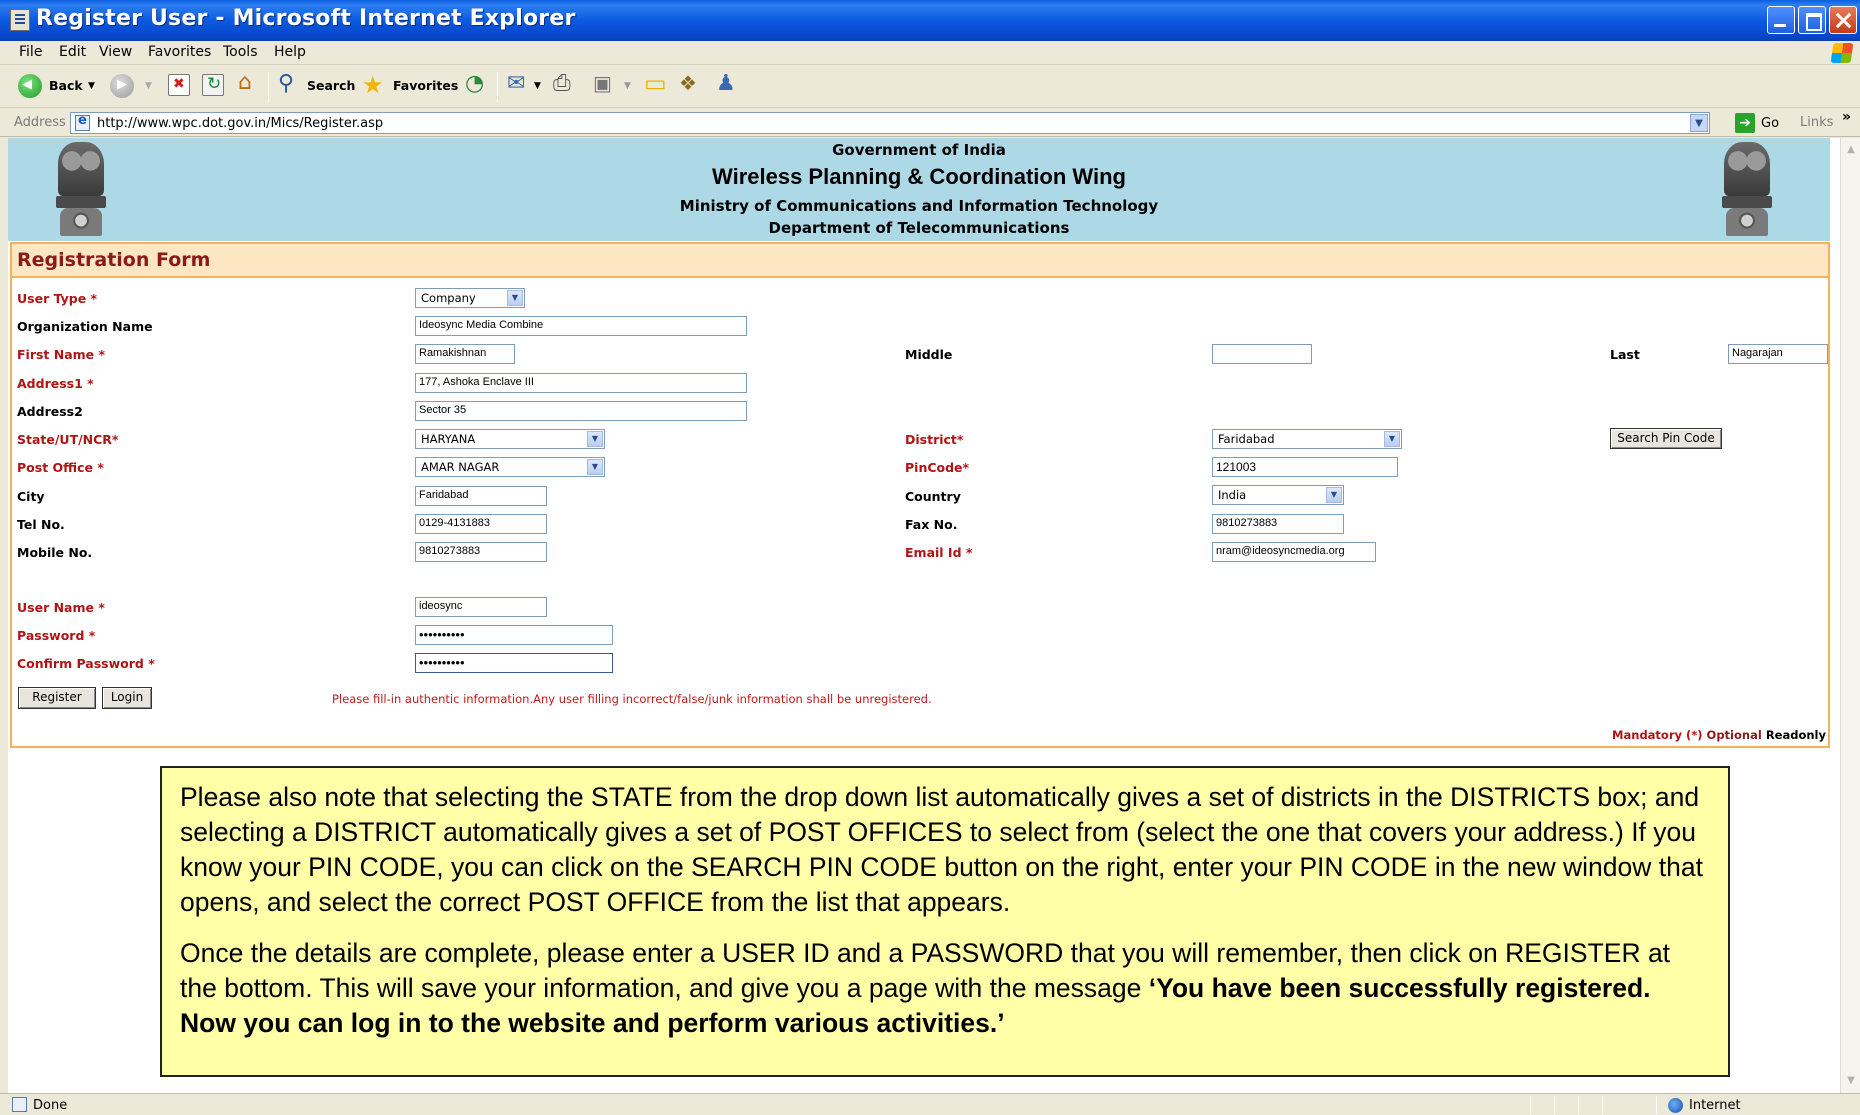 Image resolution: width=1860 pixels, height=1115 pixels. Describe the element at coordinates (1778, 354) in the screenshot. I see `last-name-input: Nagarajan` at that location.